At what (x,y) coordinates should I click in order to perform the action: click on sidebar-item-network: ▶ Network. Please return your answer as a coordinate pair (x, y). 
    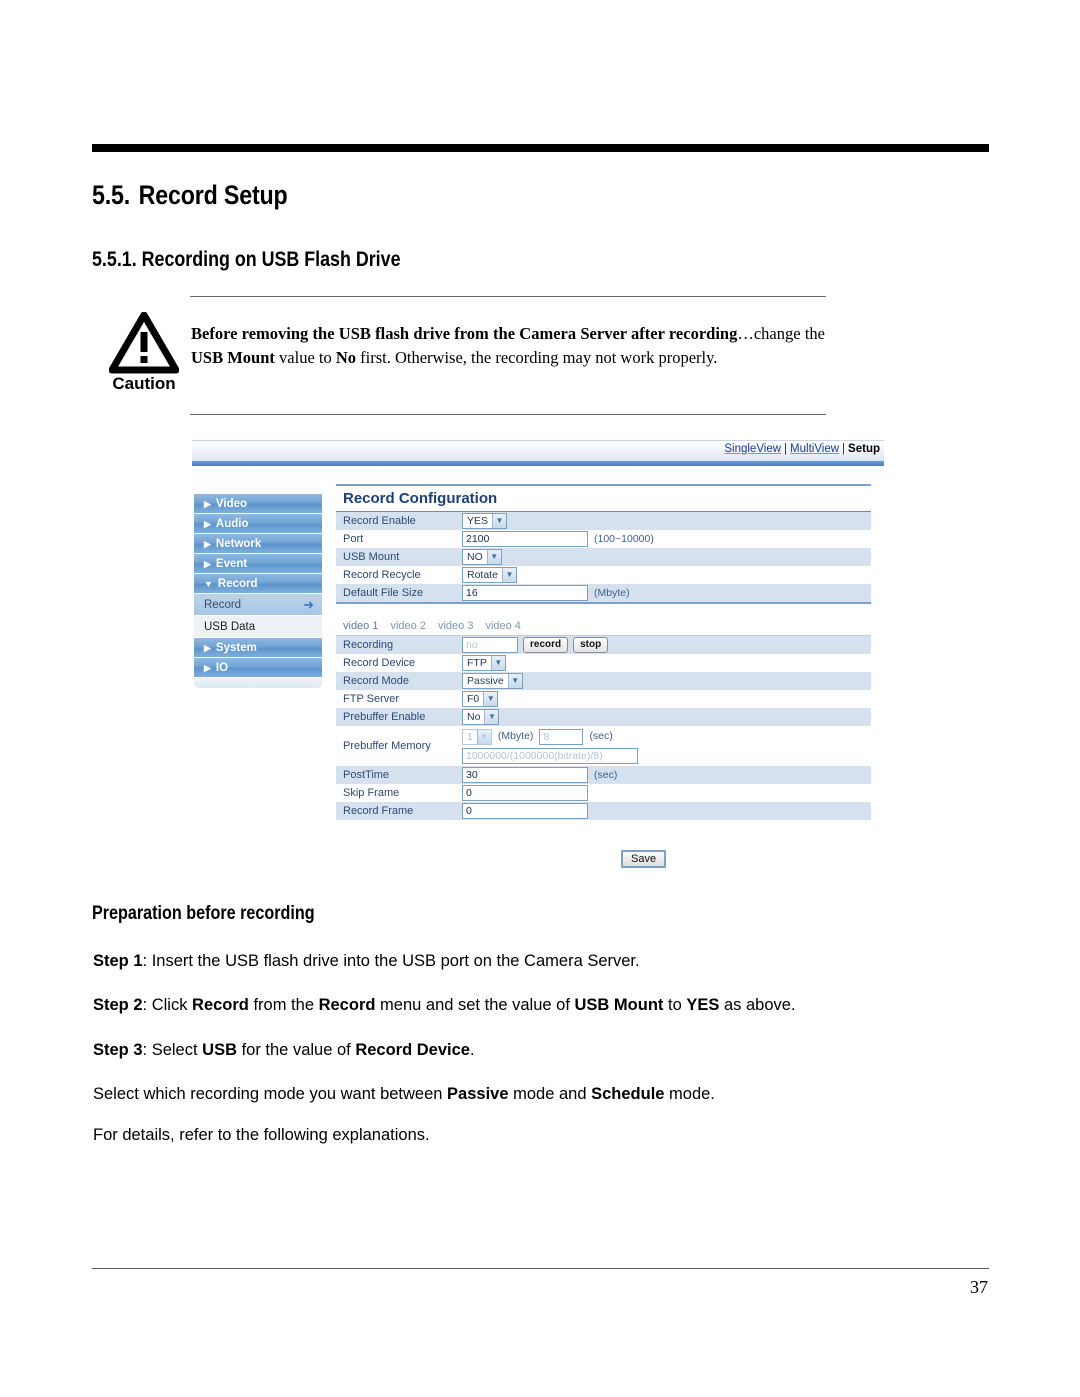
    Looking at the image, I should click on (258, 544).